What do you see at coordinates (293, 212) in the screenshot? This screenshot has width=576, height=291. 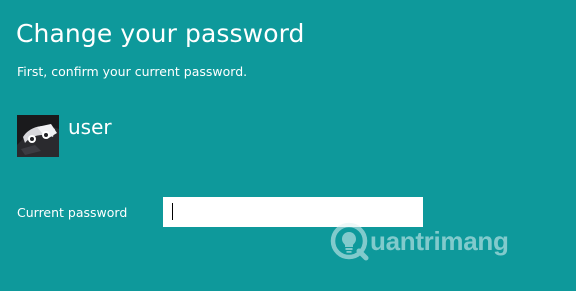 I see `current-password-input` at bounding box center [293, 212].